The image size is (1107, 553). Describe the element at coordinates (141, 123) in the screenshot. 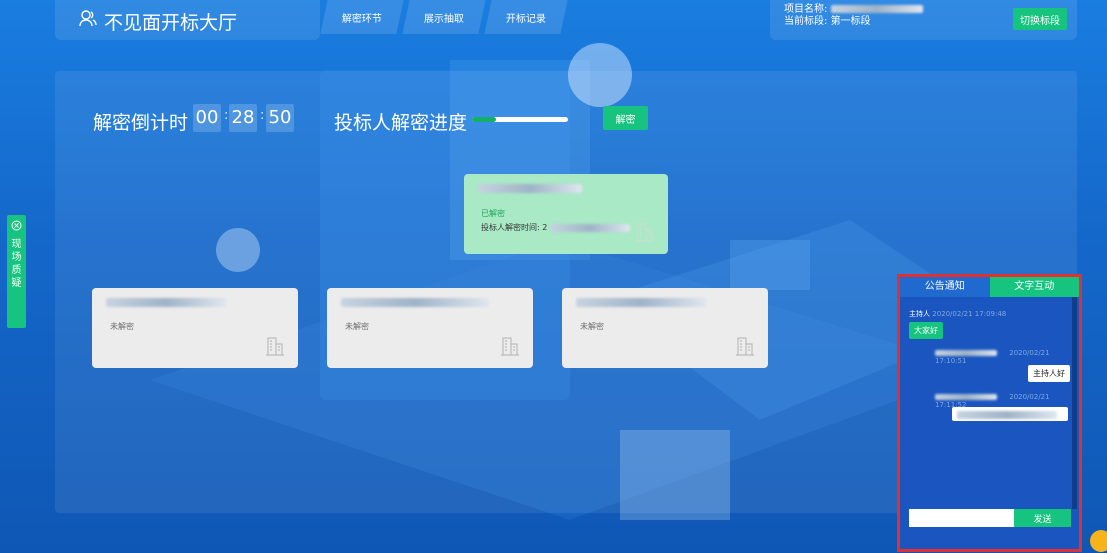

I see `countdown-label: 解密倒计时` at that location.